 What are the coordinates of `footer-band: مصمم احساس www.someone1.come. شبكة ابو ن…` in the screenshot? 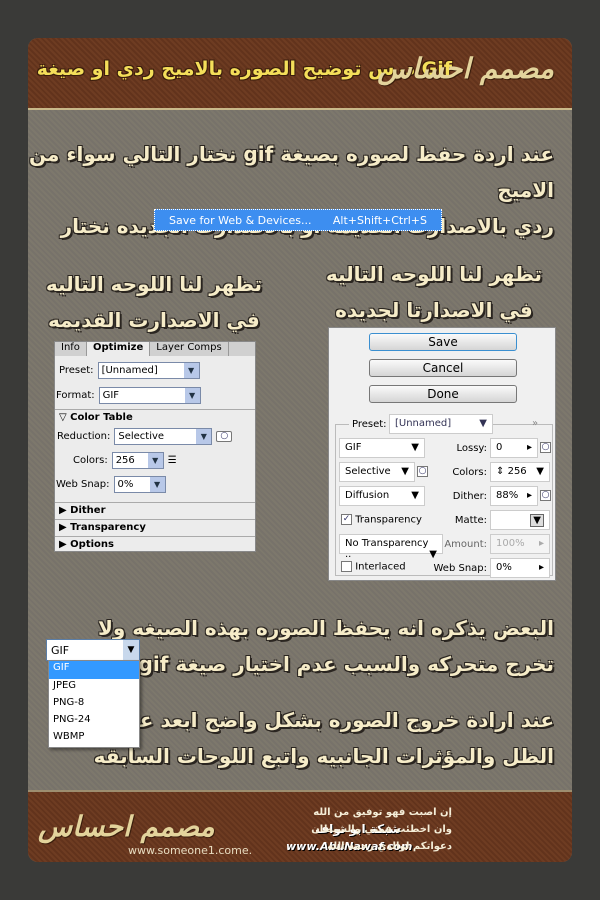 It's located at (300, 826).